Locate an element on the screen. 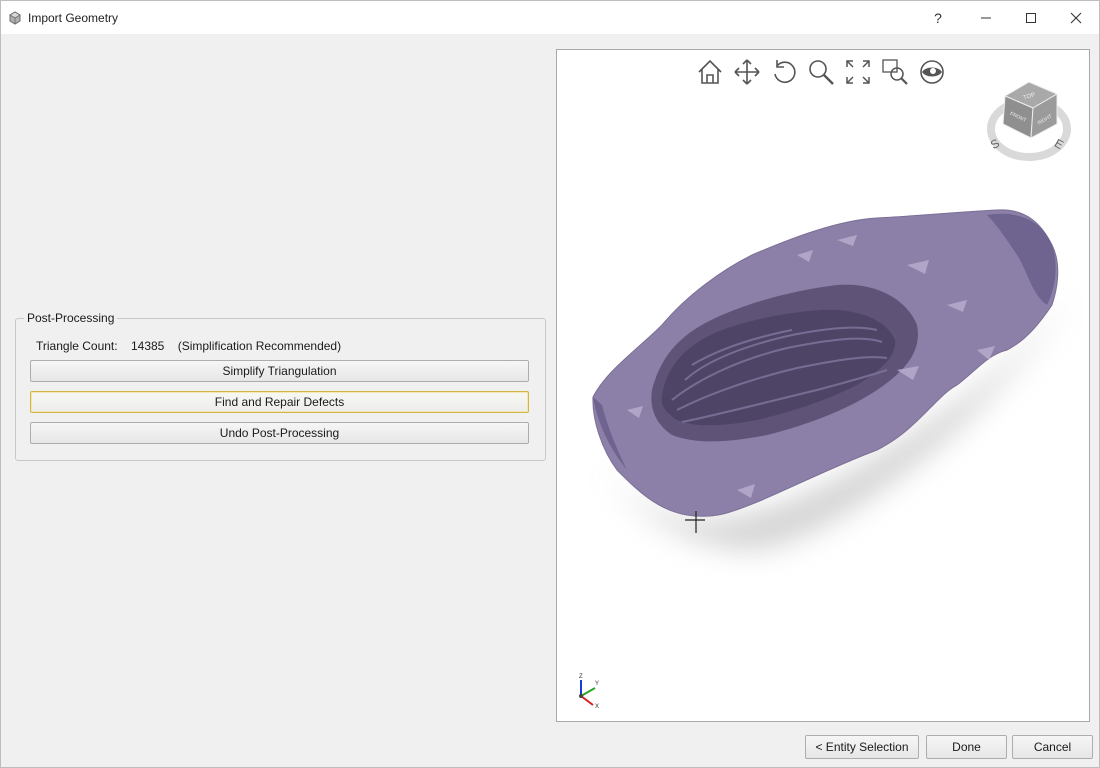 The image size is (1100, 768). close-button is located at coordinates (1076, 17).